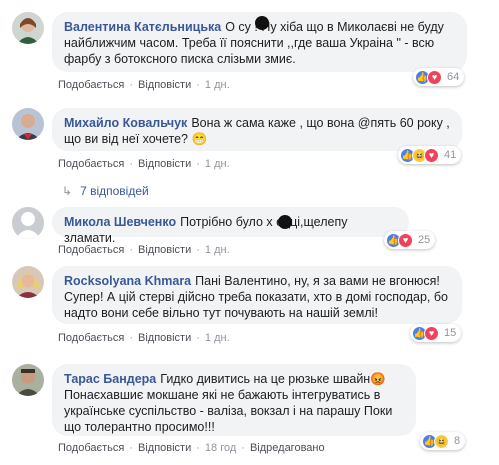  What do you see at coordinates (114, 191) in the screenshot?
I see `replies-label: 7 відповідей` at bounding box center [114, 191].